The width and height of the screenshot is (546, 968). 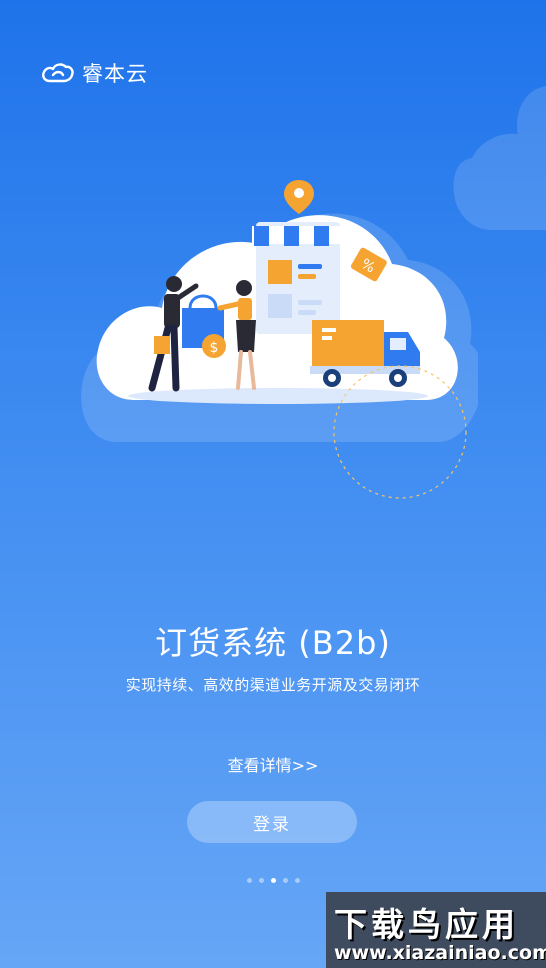 I want to click on login-button: 登录, so click(x=272, y=822).